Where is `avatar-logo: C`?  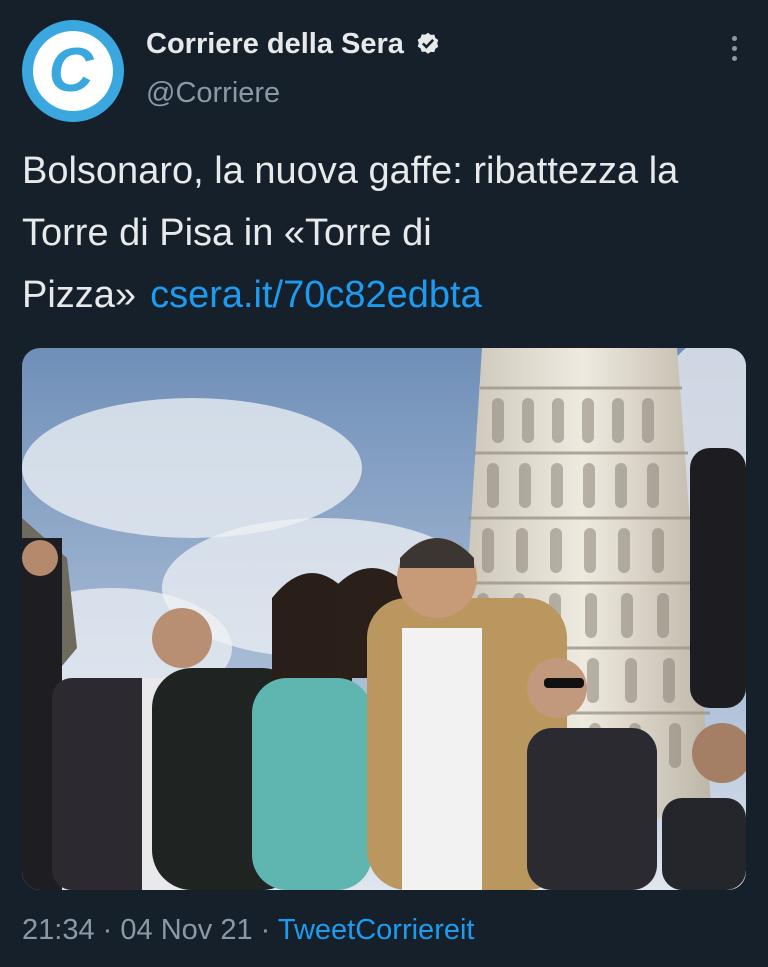 avatar-logo: C is located at coordinates (73, 71).